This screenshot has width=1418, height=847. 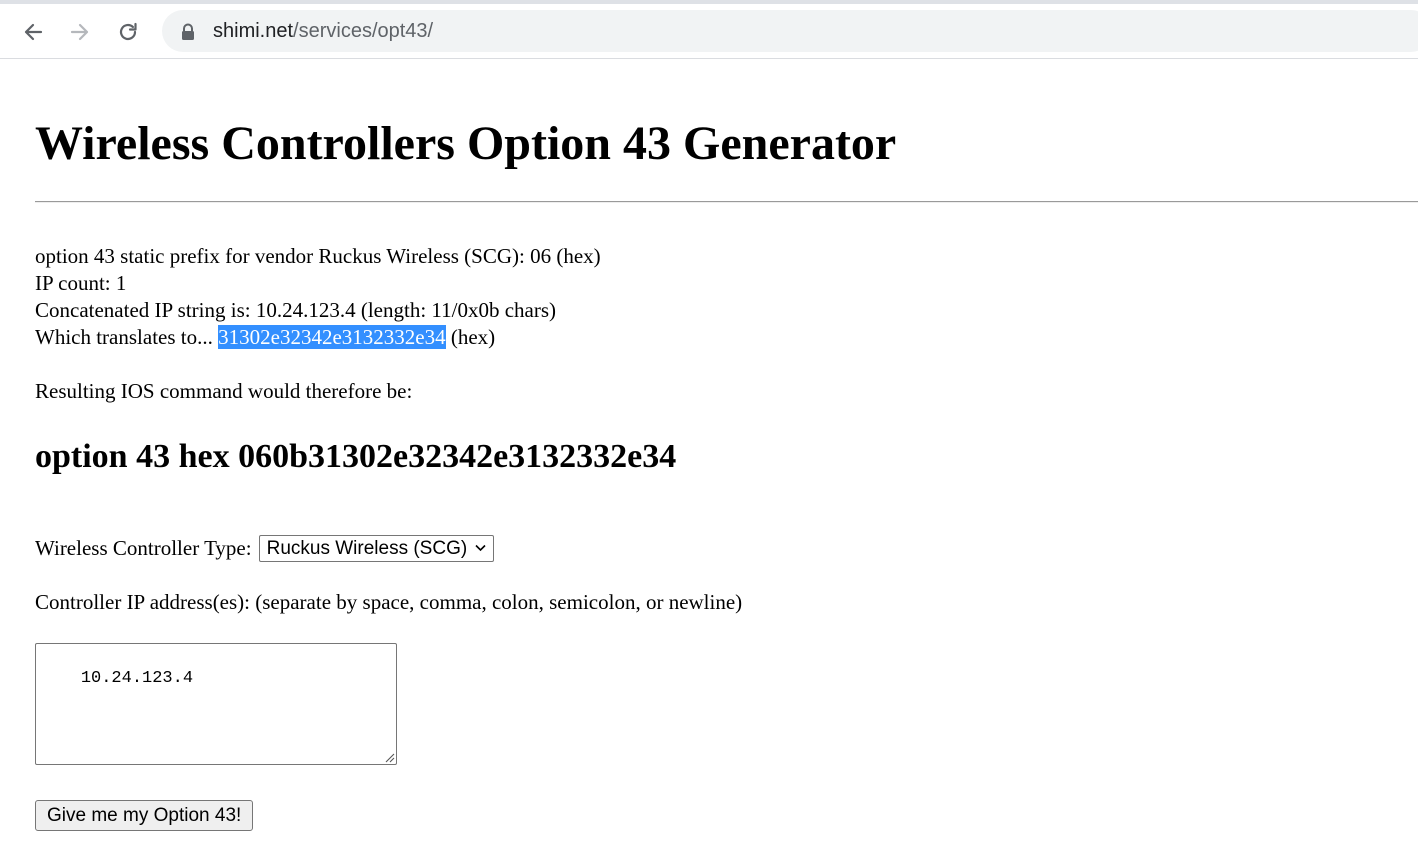 I want to click on ip-address-textarea: 10.24.123.4, so click(x=216, y=704).